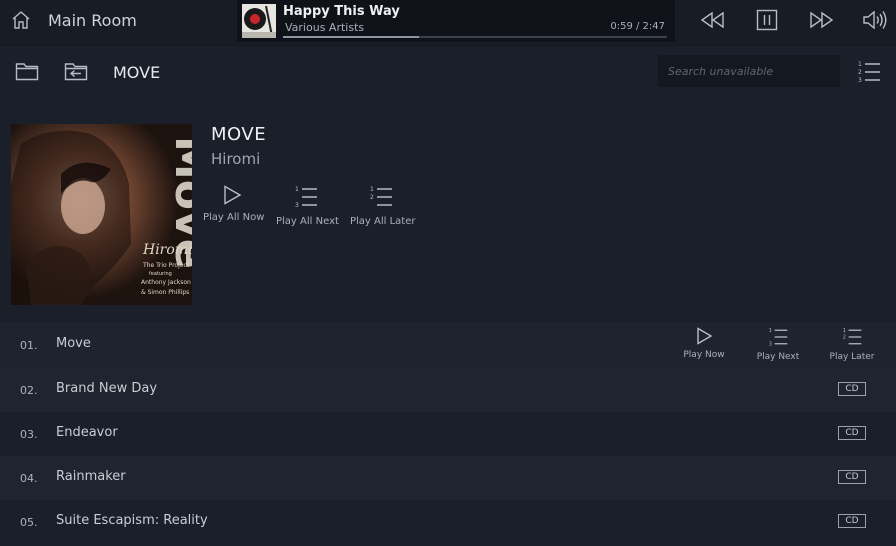 The image size is (896, 546). Describe the element at coordinates (234, 217) in the screenshot. I see `play-all-now-label: Play All Now` at that location.